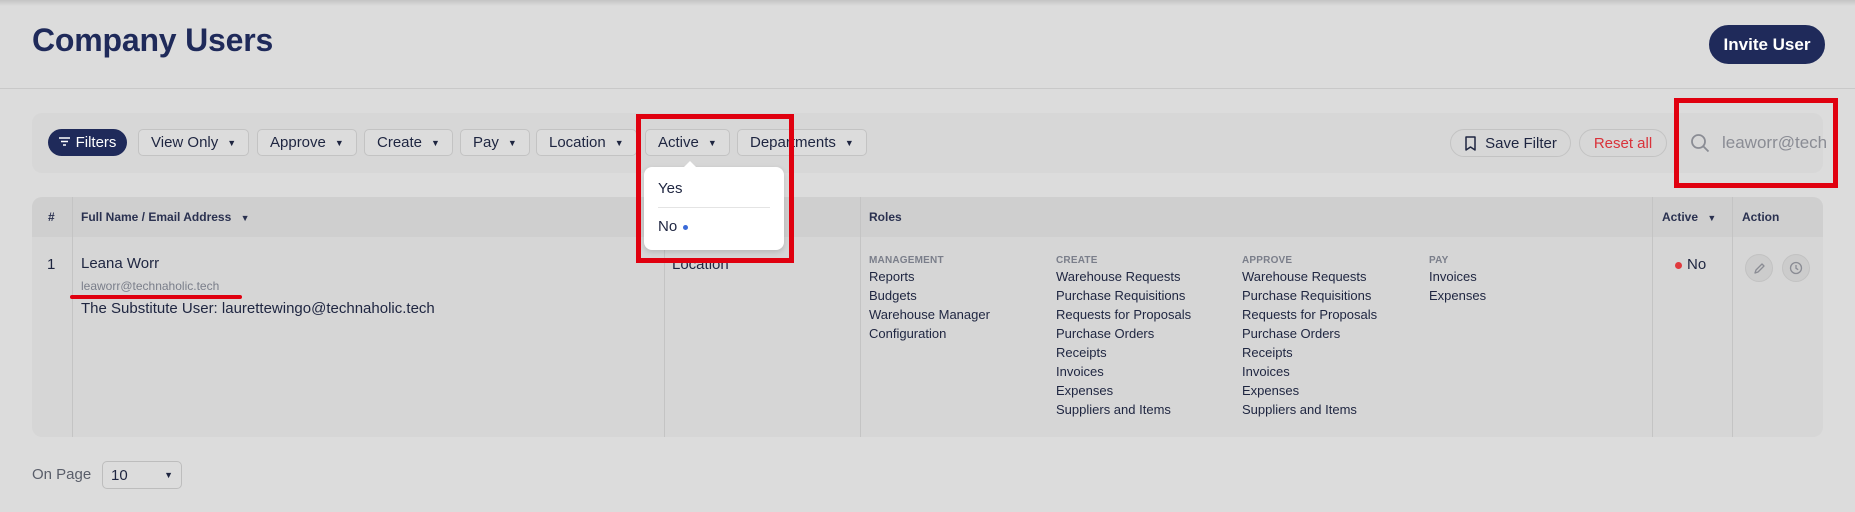  What do you see at coordinates (64, 142) in the screenshot?
I see `filter-icon` at bounding box center [64, 142].